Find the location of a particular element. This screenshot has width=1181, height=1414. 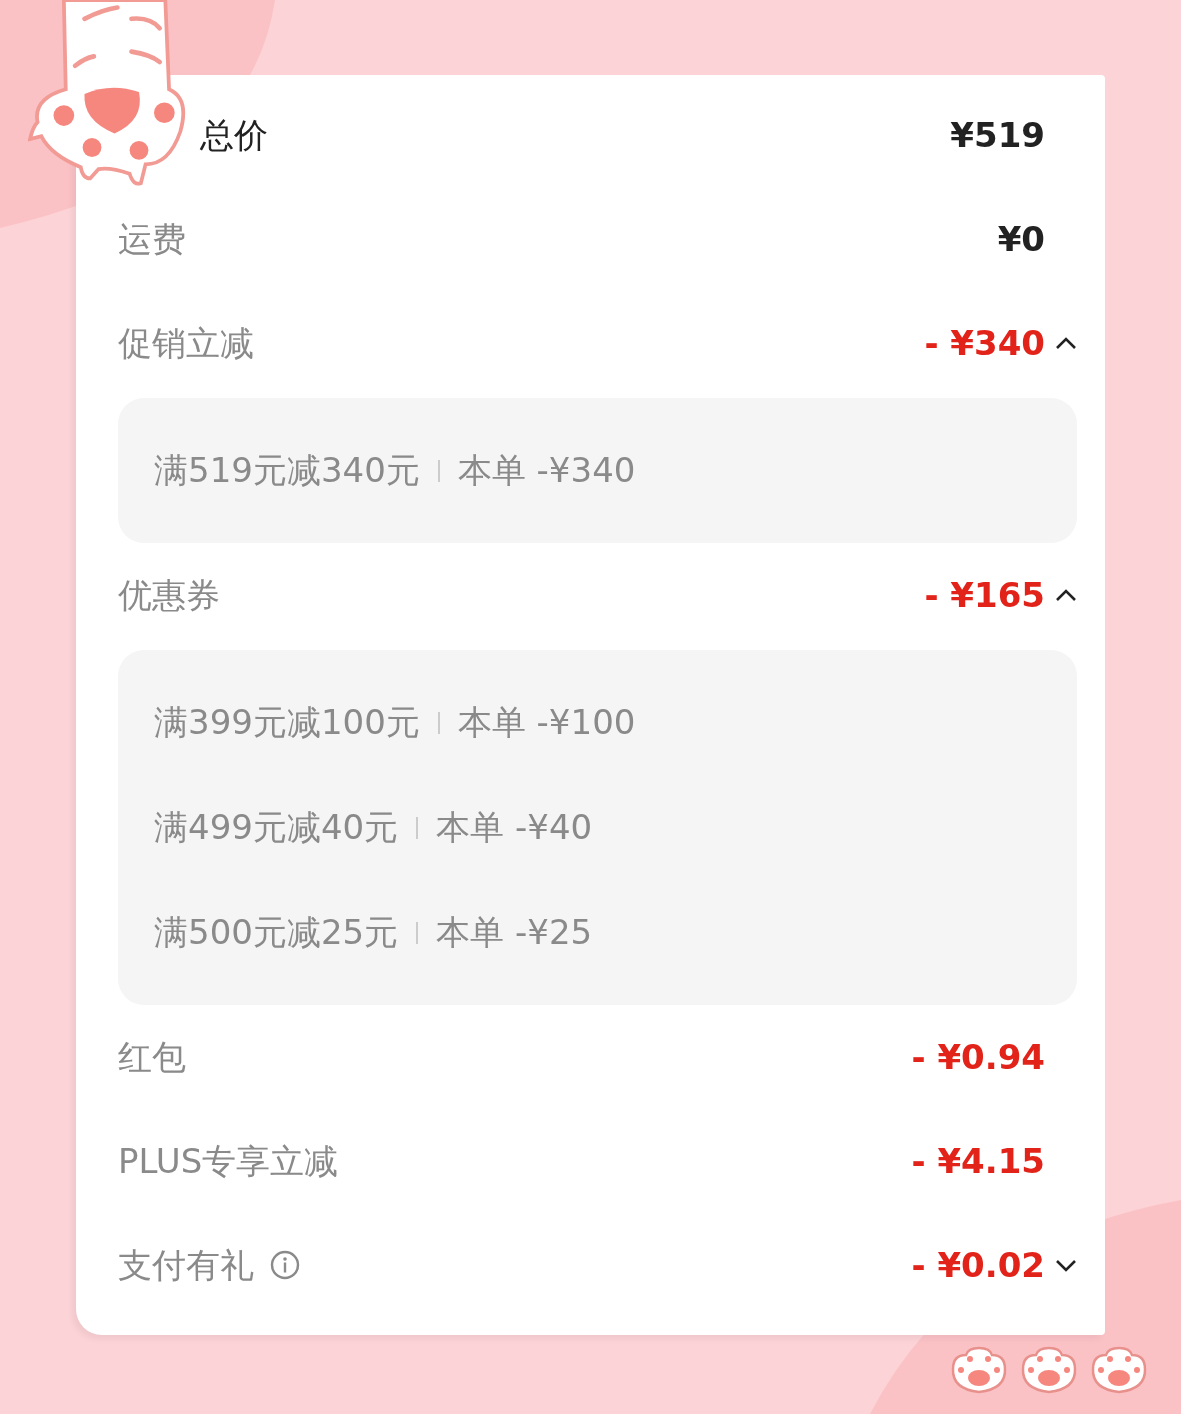

price-amount: ¥0 is located at coordinates (1021, 239).